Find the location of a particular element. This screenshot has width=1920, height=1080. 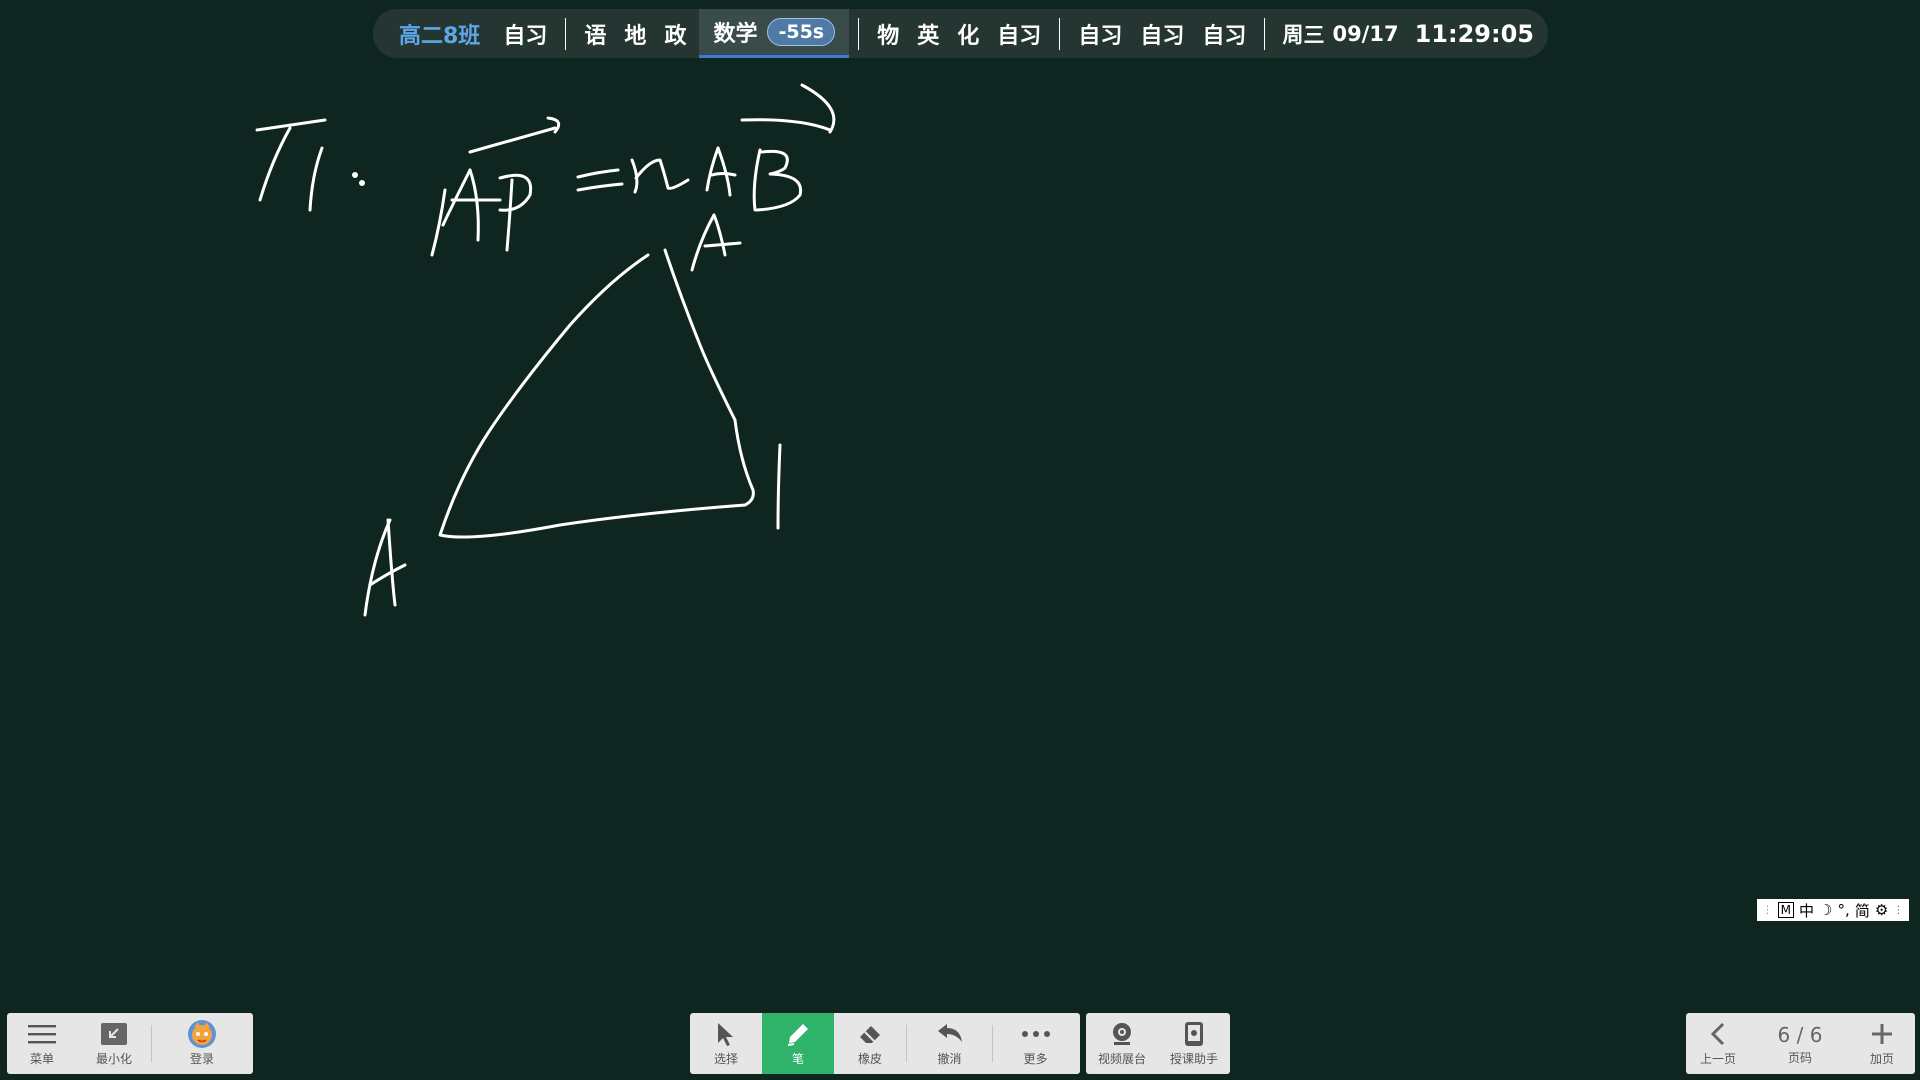

teaching-assistant-label: 授课助手 is located at coordinates (1193, 1059).